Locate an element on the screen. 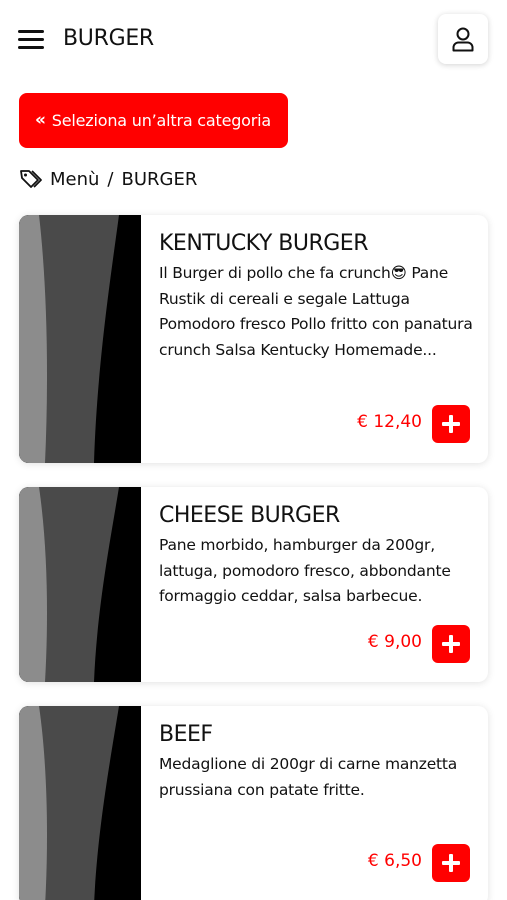 Image resolution: width=507 pixels, height=900 pixels. user-icon is located at coordinates (463, 39).